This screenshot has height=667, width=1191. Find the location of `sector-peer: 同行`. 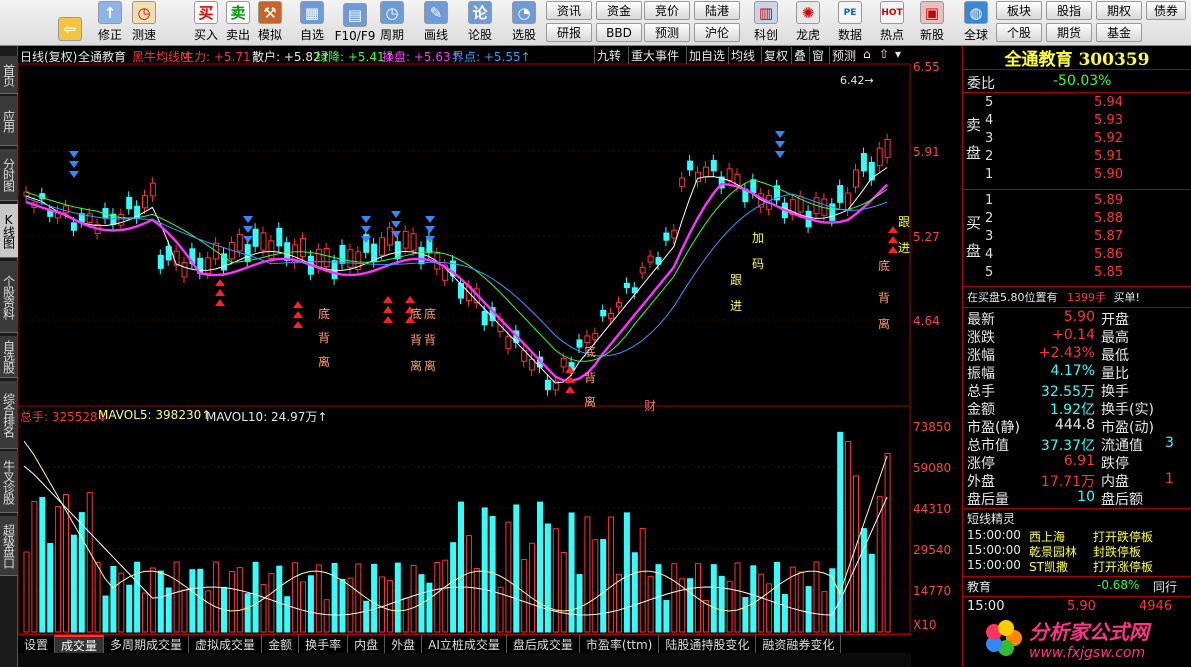

sector-peer: 同行 is located at coordinates (1165, 587).